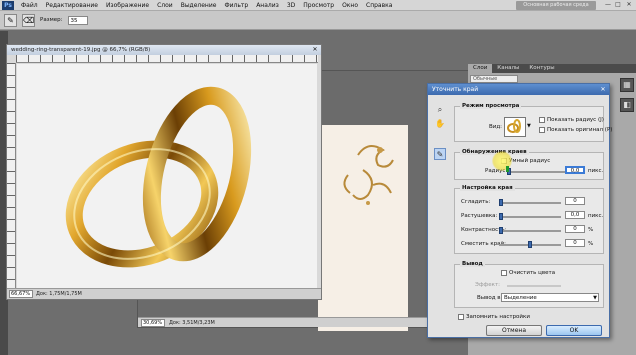 This screenshot has width=636, height=355. I want to click on options-bar: ✎ ⌫ Размер: 35, so click(318, 20).